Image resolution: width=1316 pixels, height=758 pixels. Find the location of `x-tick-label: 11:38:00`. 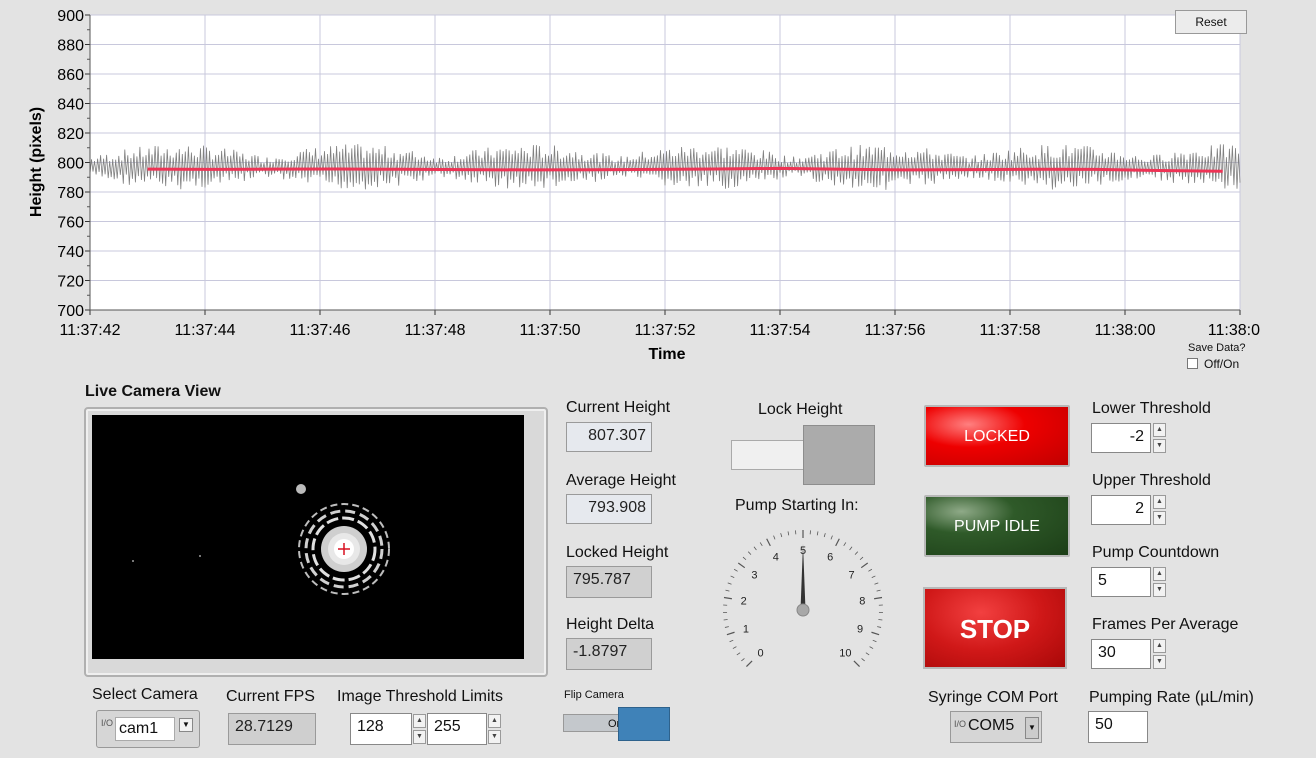

x-tick-label: 11:38:00 is located at coordinates (1124, 330).